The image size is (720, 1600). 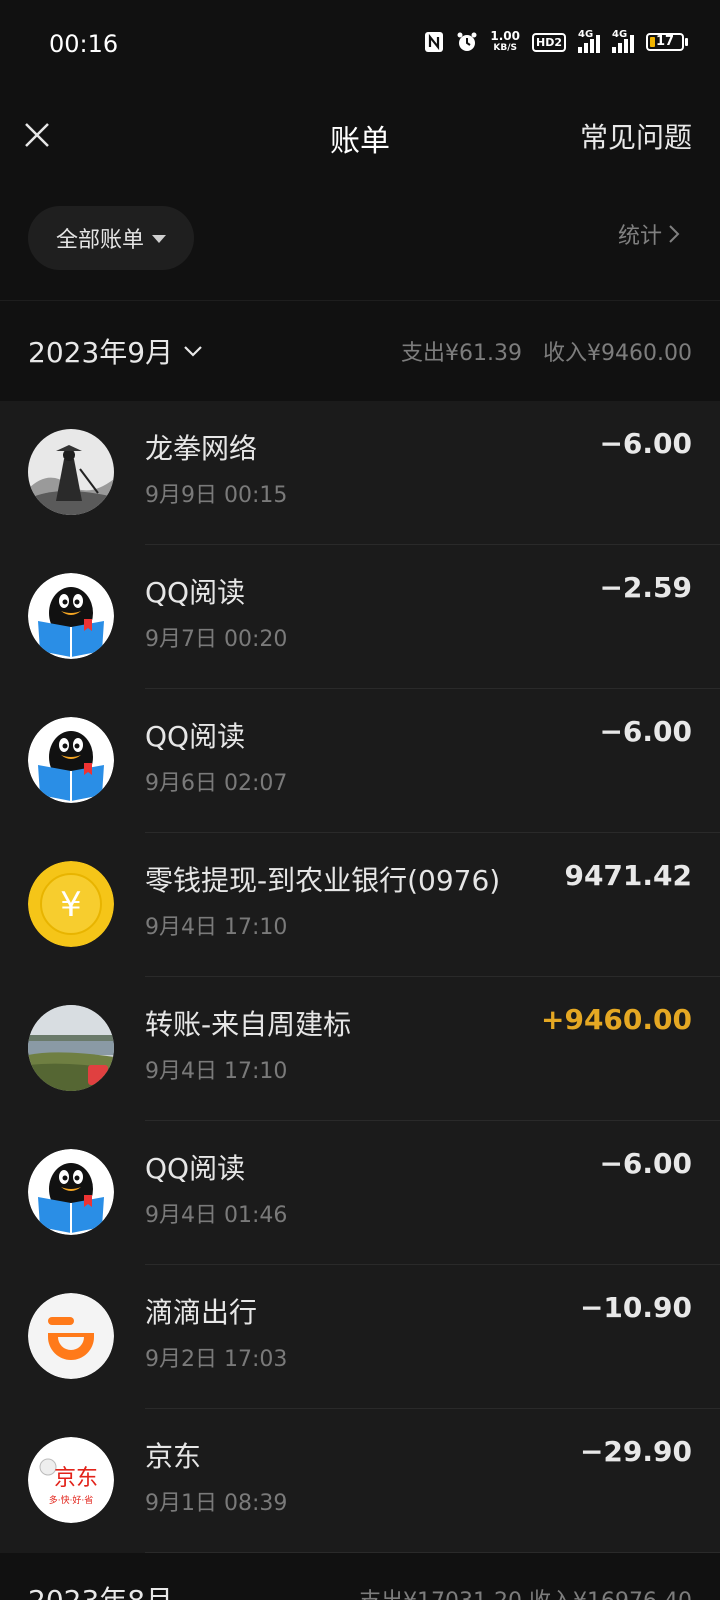 I want to click on transaction-time: 9月4日 01:46, so click(x=216, y=1215).